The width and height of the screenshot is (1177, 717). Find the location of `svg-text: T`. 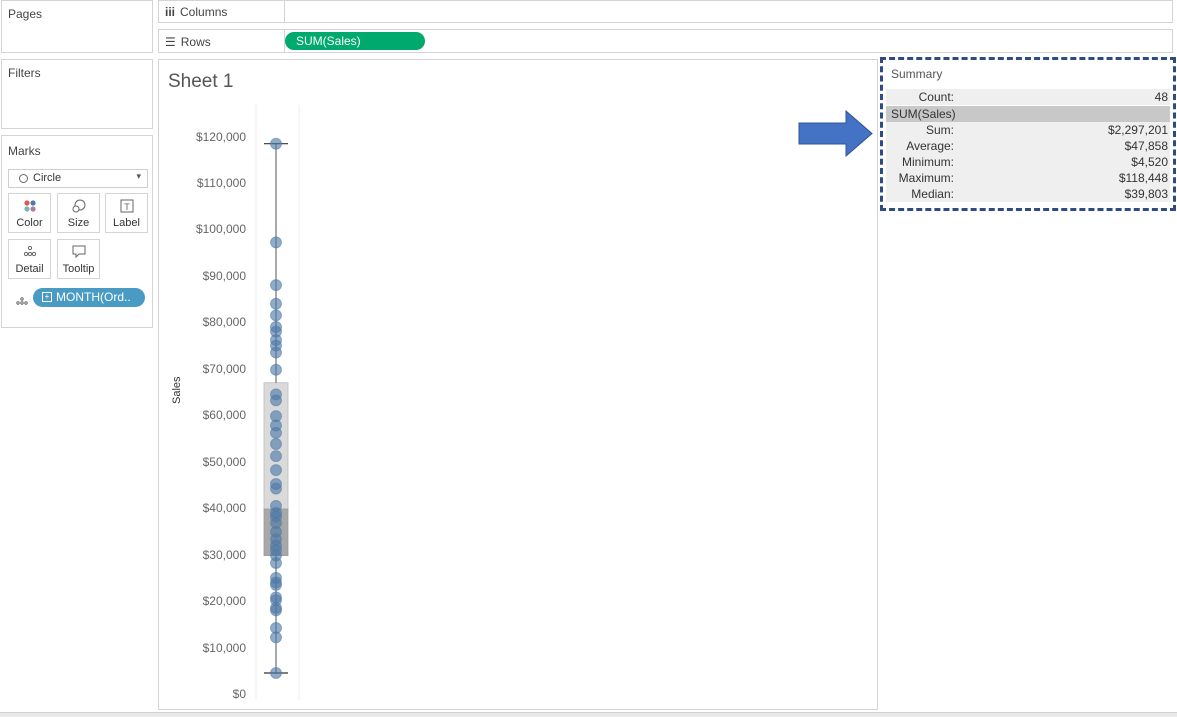

svg-text: T is located at coordinates (127, 207).